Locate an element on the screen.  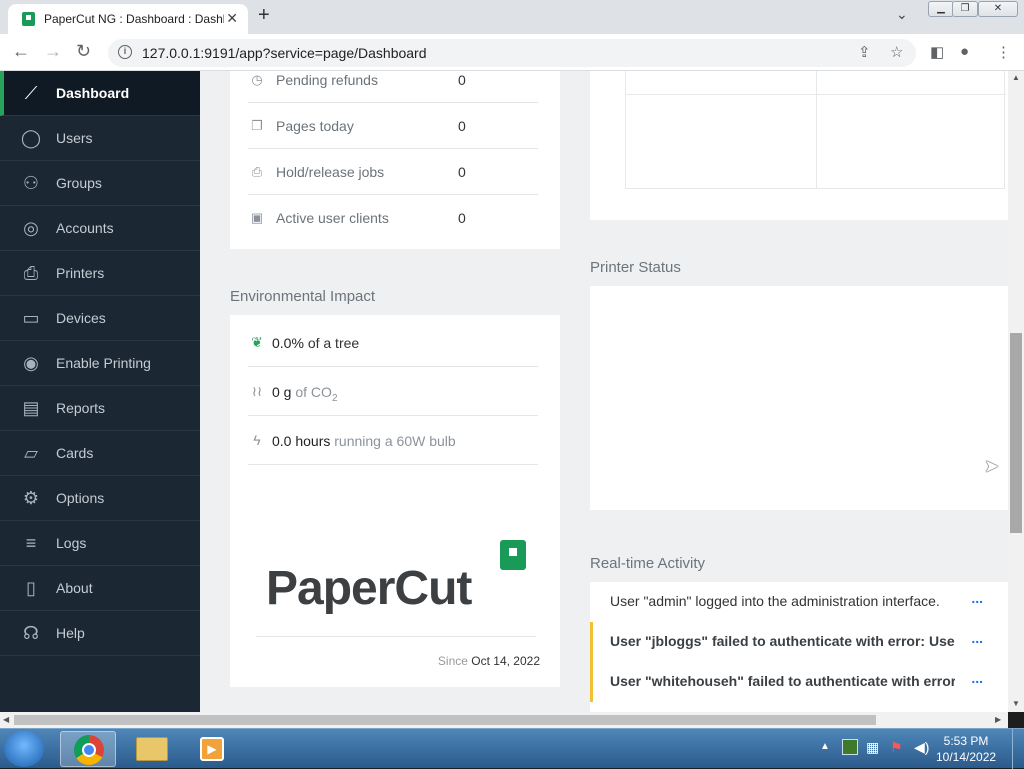
browser-tab: PaperCut NG : Dashboard : Dashboard ✕ is located at coordinates (128, 19).